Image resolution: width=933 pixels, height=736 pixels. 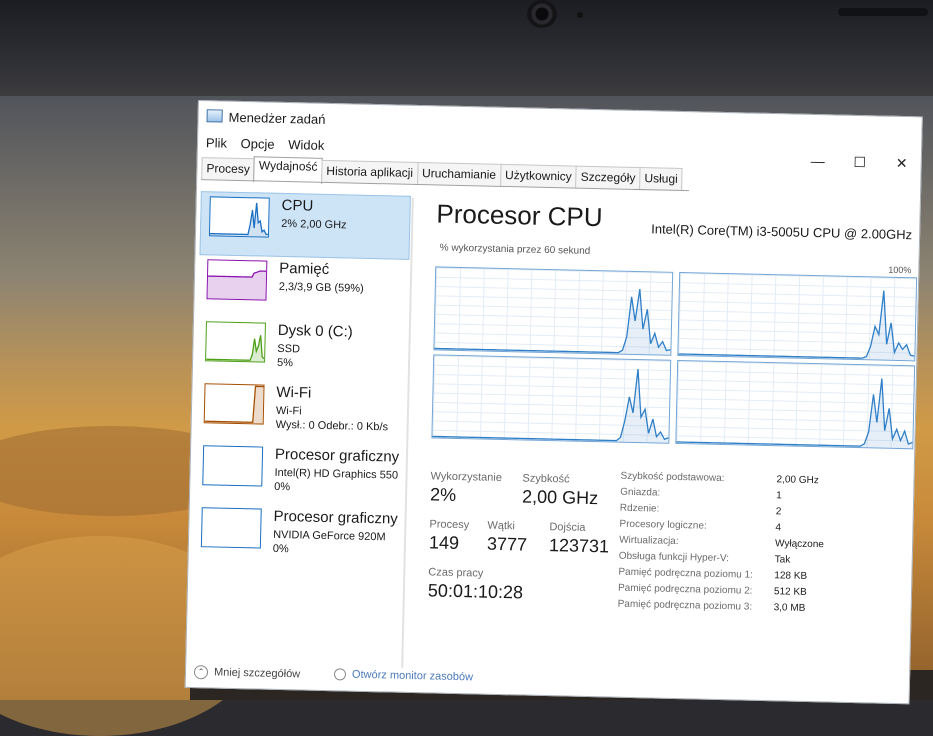 What do you see at coordinates (201, 672) in the screenshot?
I see `chevron-up-icon: ⌃` at bounding box center [201, 672].